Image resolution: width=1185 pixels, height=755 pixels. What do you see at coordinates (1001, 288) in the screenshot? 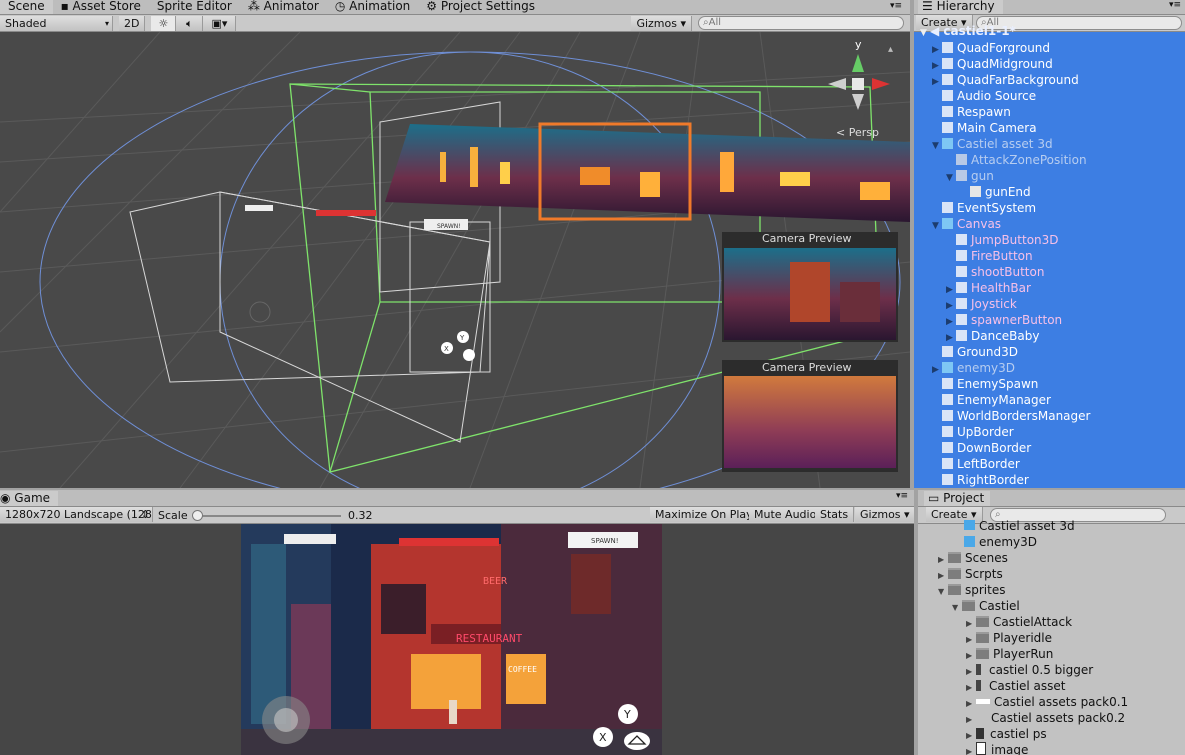
I see `hierarchy-item-label: HealthBar` at bounding box center [1001, 288].